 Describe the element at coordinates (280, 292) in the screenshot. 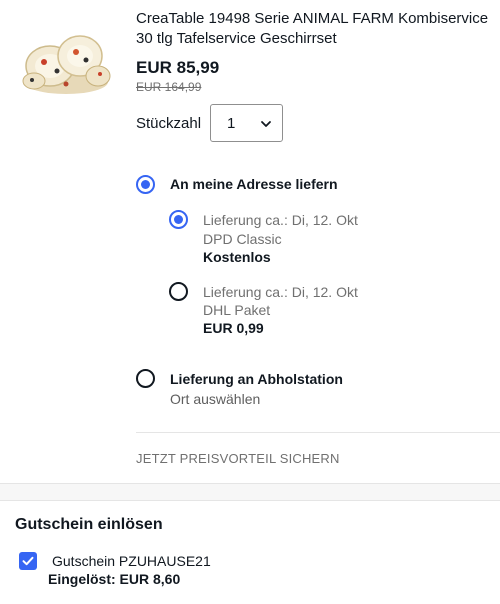

I see `shipping-option-dhl-eta: Lieferung ca.: Di, 12. Okt` at that location.